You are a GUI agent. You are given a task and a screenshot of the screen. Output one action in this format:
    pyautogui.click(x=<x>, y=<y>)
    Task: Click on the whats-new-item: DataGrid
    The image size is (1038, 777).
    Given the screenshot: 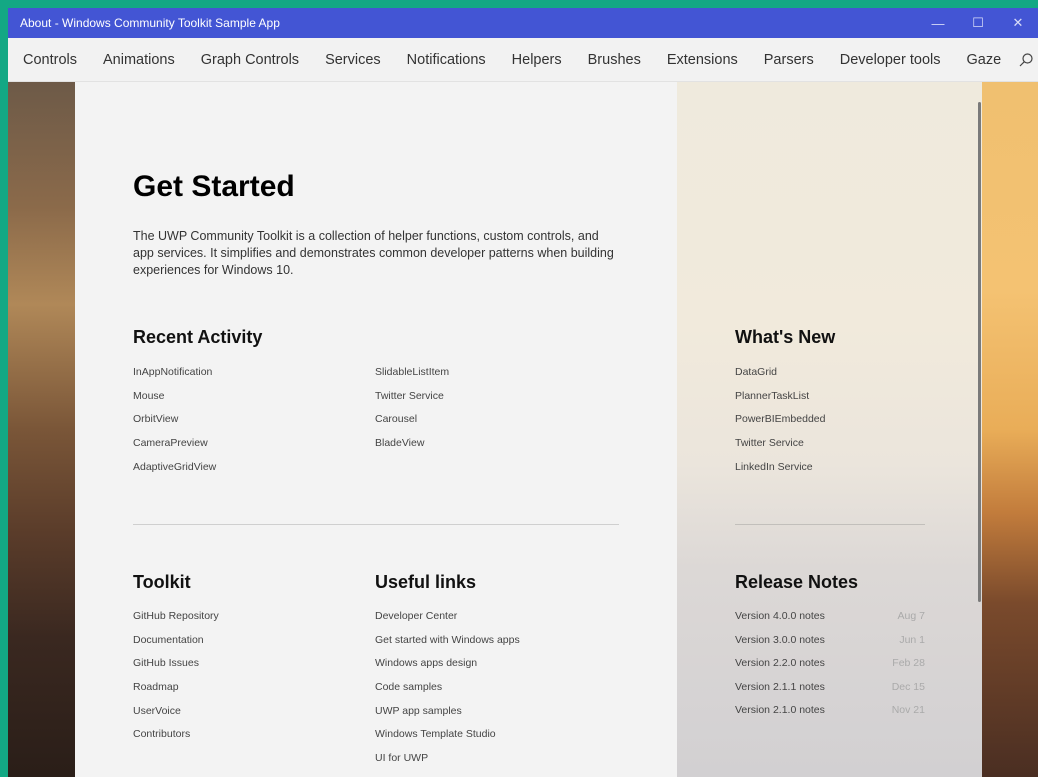 What is the action you would take?
    pyautogui.click(x=780, y=377)
    